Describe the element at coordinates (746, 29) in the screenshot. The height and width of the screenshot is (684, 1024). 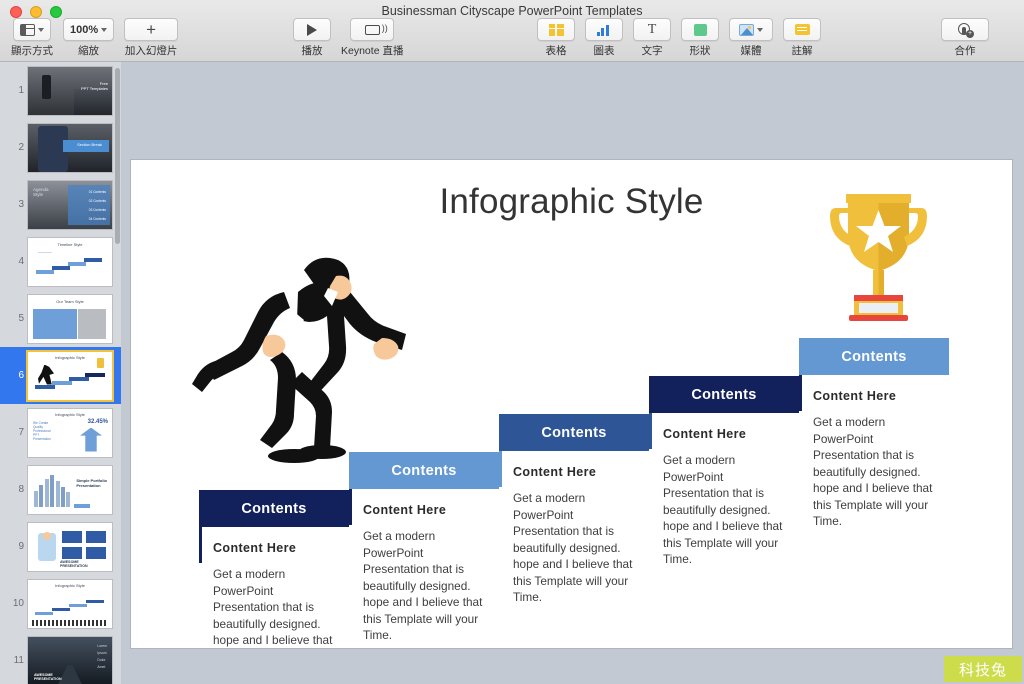
I see `media-icon` at that location.